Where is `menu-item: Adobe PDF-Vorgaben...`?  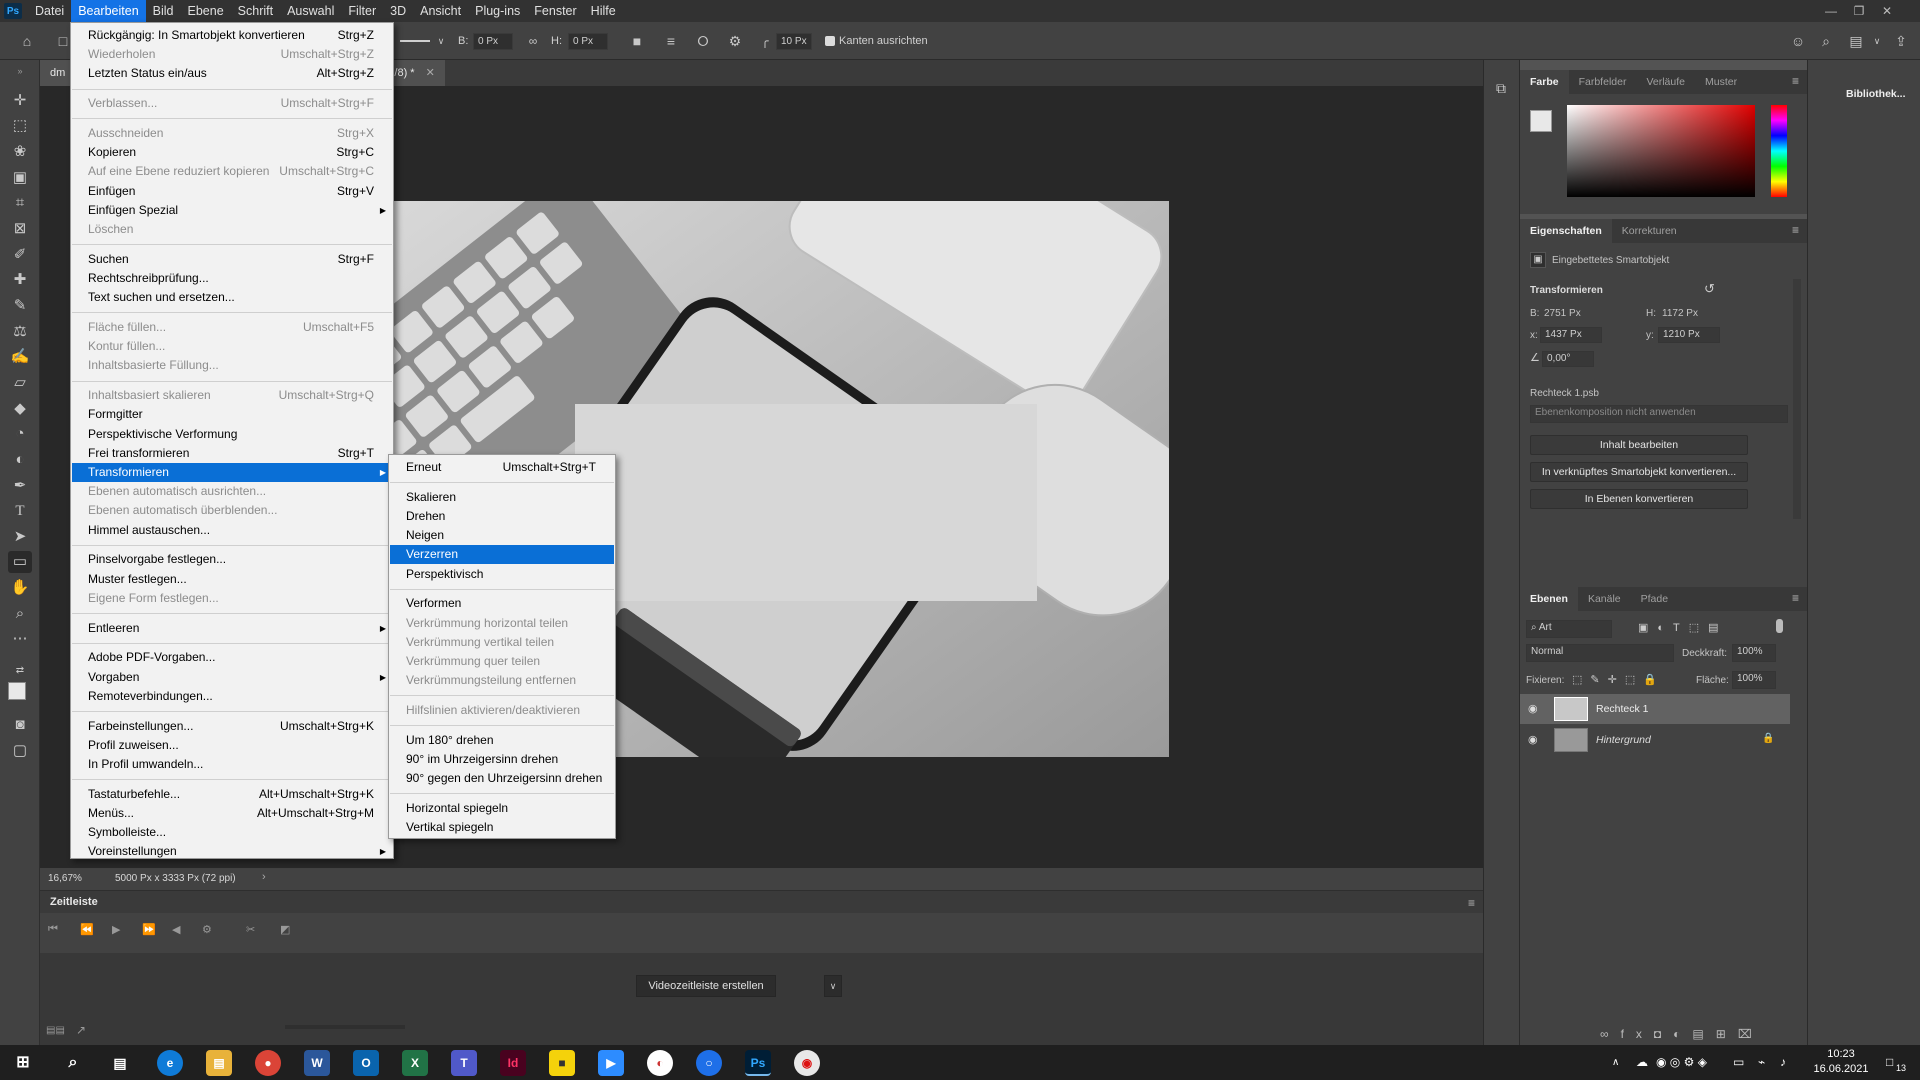
menu-item: Adobe PDF-Vorgaben... is located at coordinates (232, 657).